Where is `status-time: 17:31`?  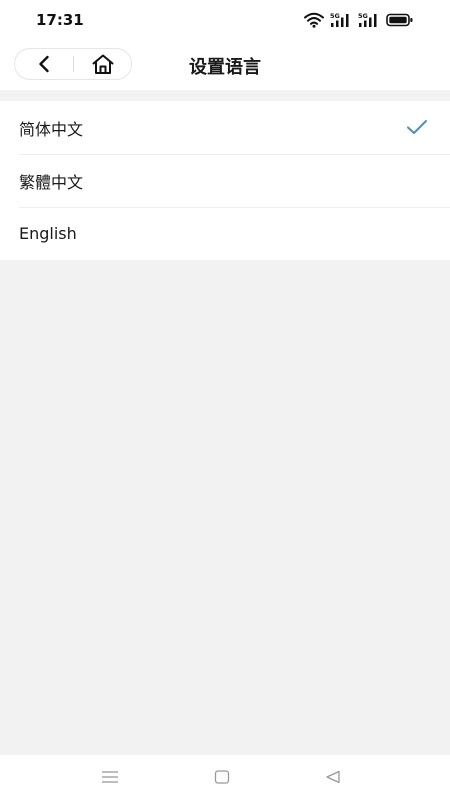 status-time: 17:31 is located at coordinates (60, 20).